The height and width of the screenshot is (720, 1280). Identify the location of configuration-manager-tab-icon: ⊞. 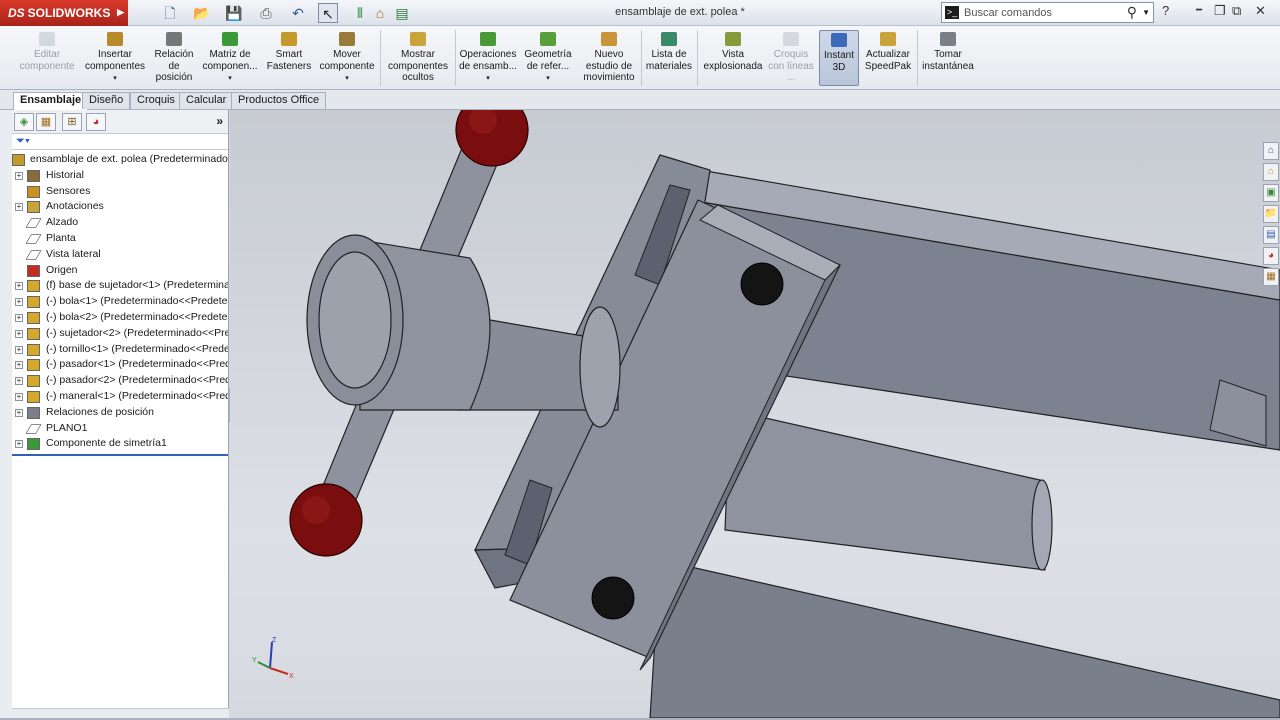
(72, 122).